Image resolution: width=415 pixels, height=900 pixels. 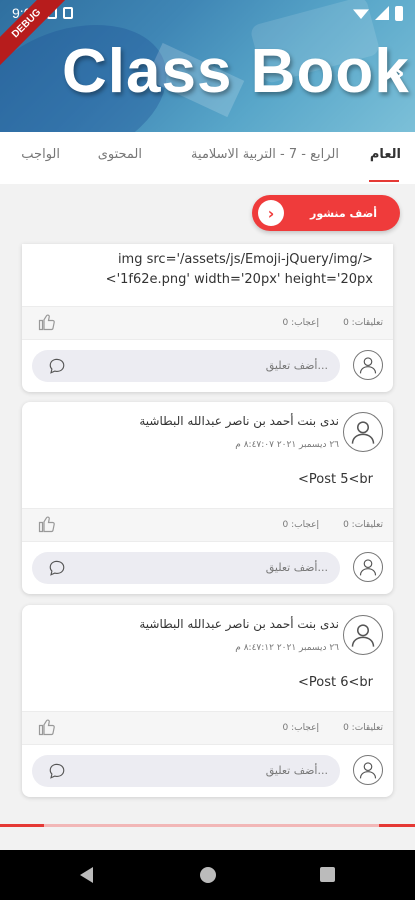 What do you see at coordinates (120, 154) in the screenshot?
I see `tab-content: المحتوى` at bounding box center [120, 154].